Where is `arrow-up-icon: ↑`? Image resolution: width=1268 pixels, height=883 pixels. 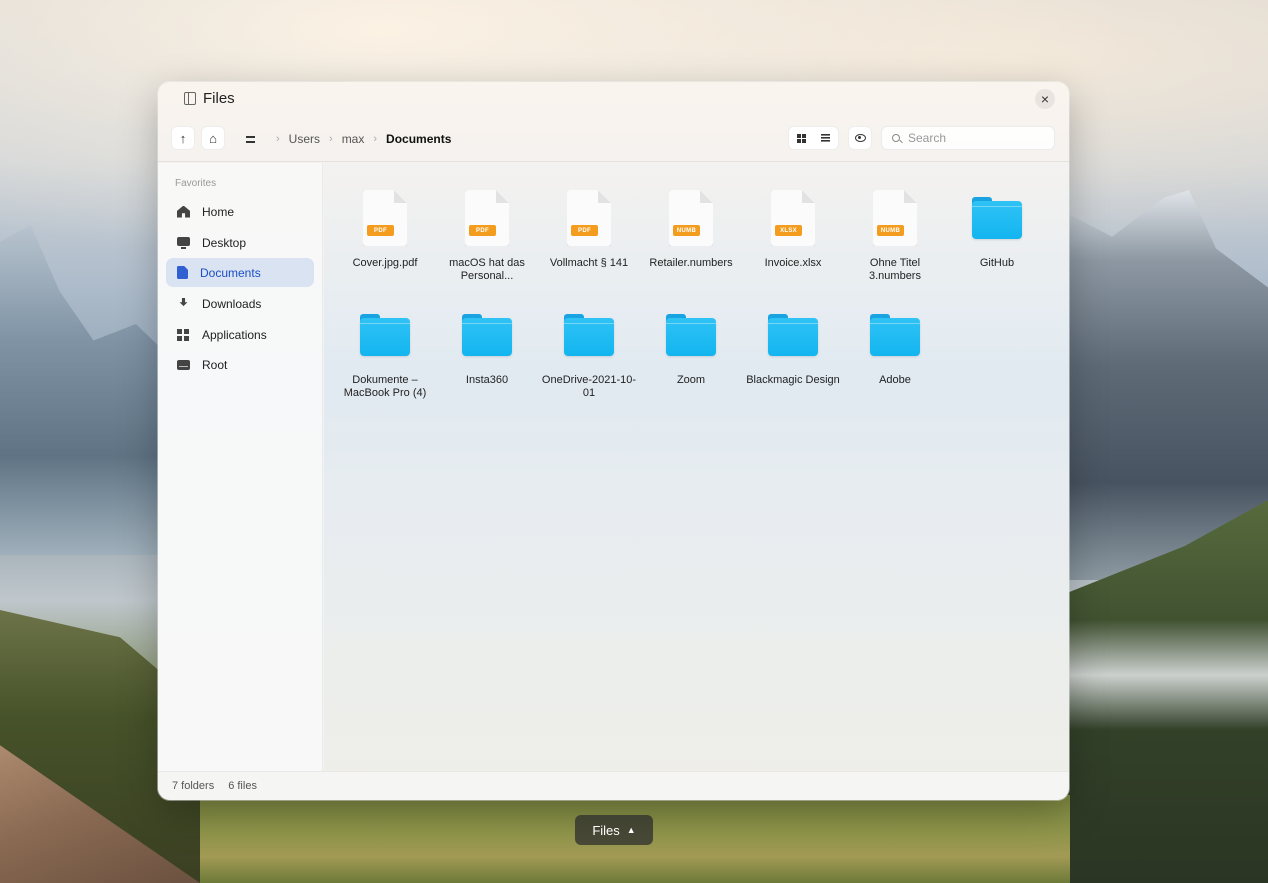 arrow-up-icon: ↑ is located at coordinates (183, 138).